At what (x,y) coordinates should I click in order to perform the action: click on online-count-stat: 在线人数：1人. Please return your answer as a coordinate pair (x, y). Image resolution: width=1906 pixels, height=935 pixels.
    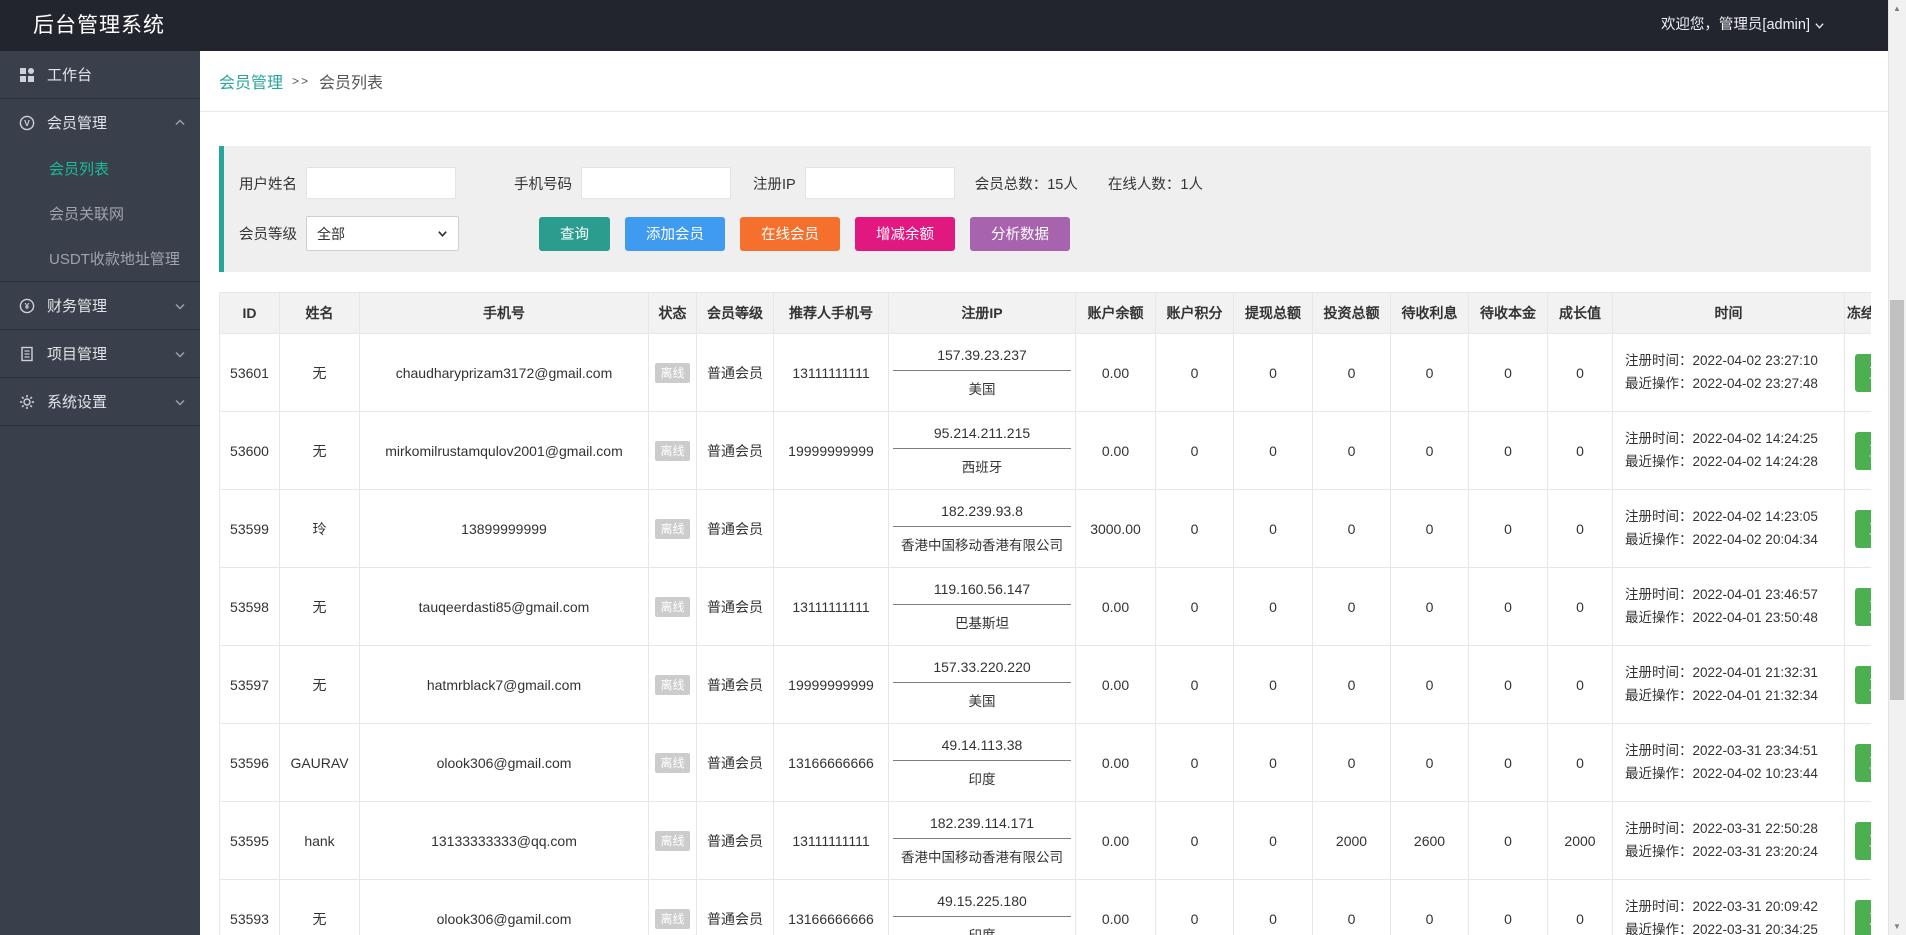
    Looking at the image, I should click on (1155, 184).